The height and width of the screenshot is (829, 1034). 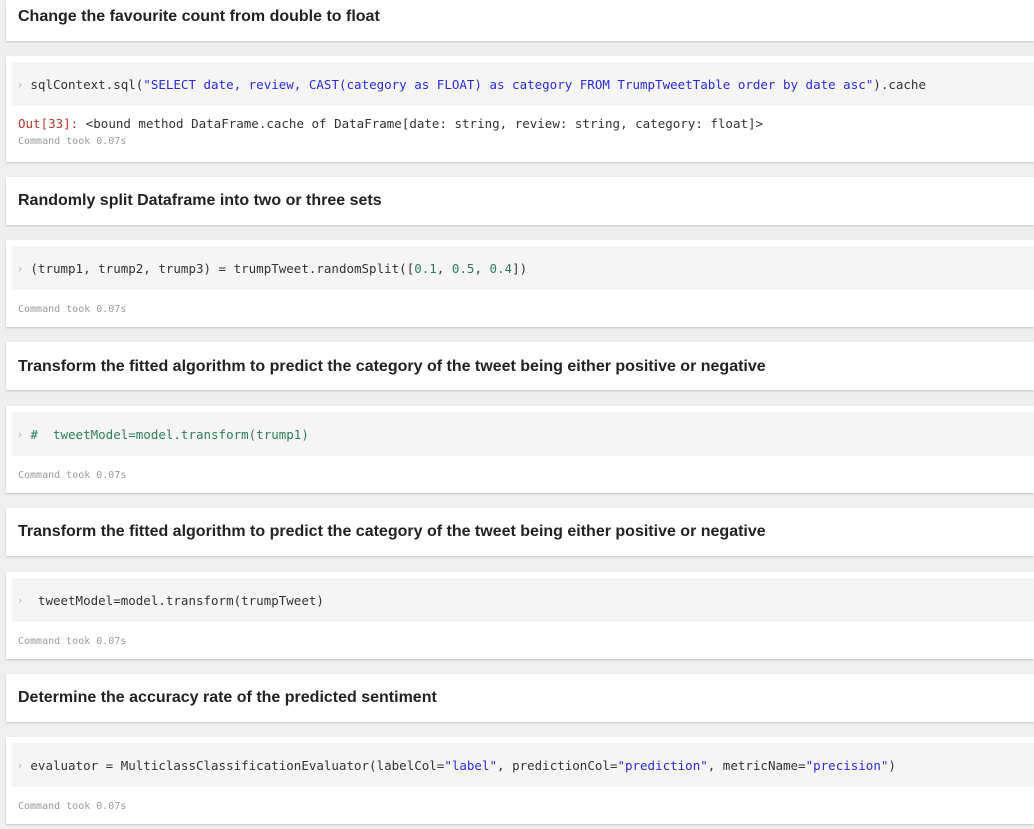 What do you see at coordinates (756, 765) in the screenshot?
I see `code-token: , metricName=` at bounding box center [756, 765].